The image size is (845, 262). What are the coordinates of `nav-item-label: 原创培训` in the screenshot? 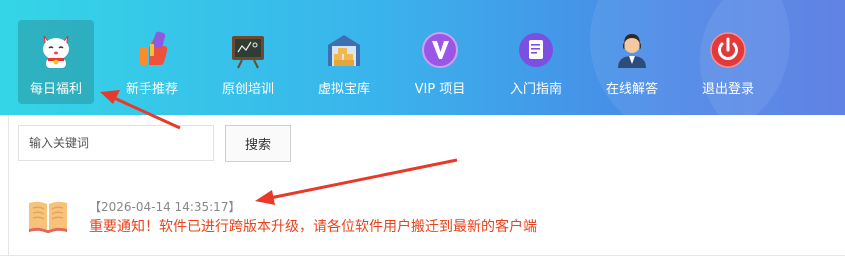 It's located at (247, 89).